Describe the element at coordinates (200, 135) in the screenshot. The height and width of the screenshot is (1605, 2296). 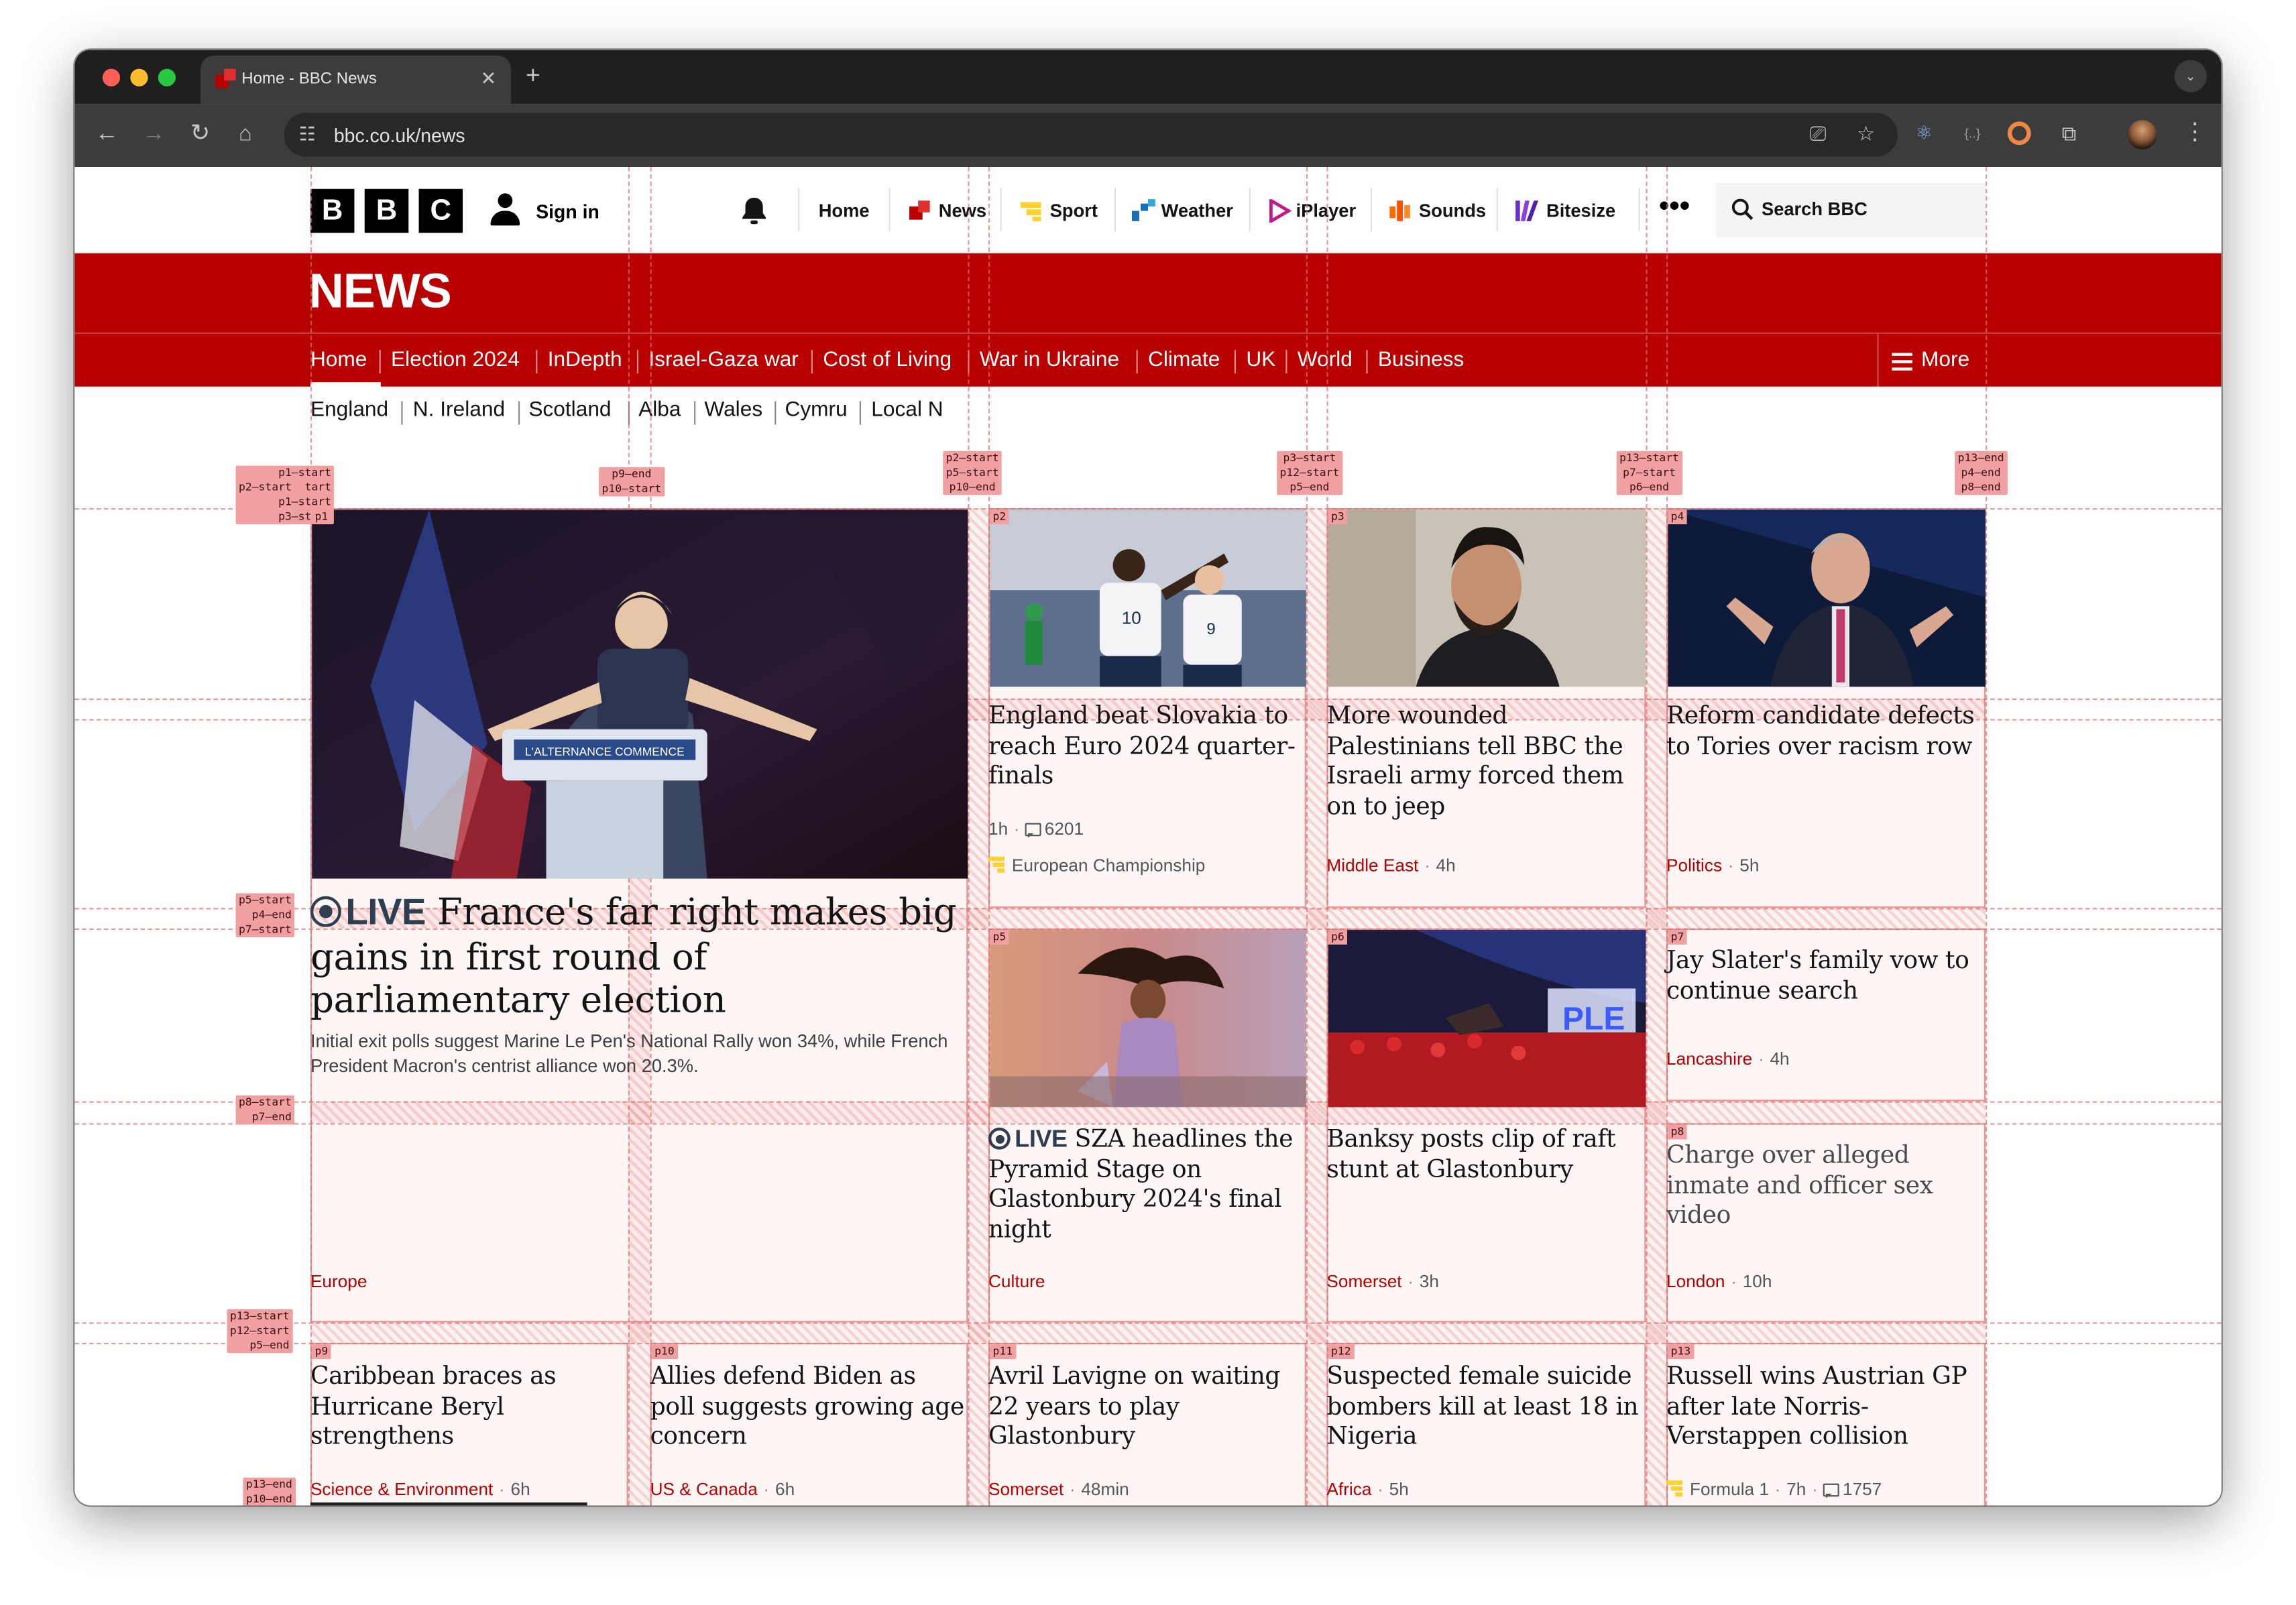
I see `reload-icon: ↻` at that location.